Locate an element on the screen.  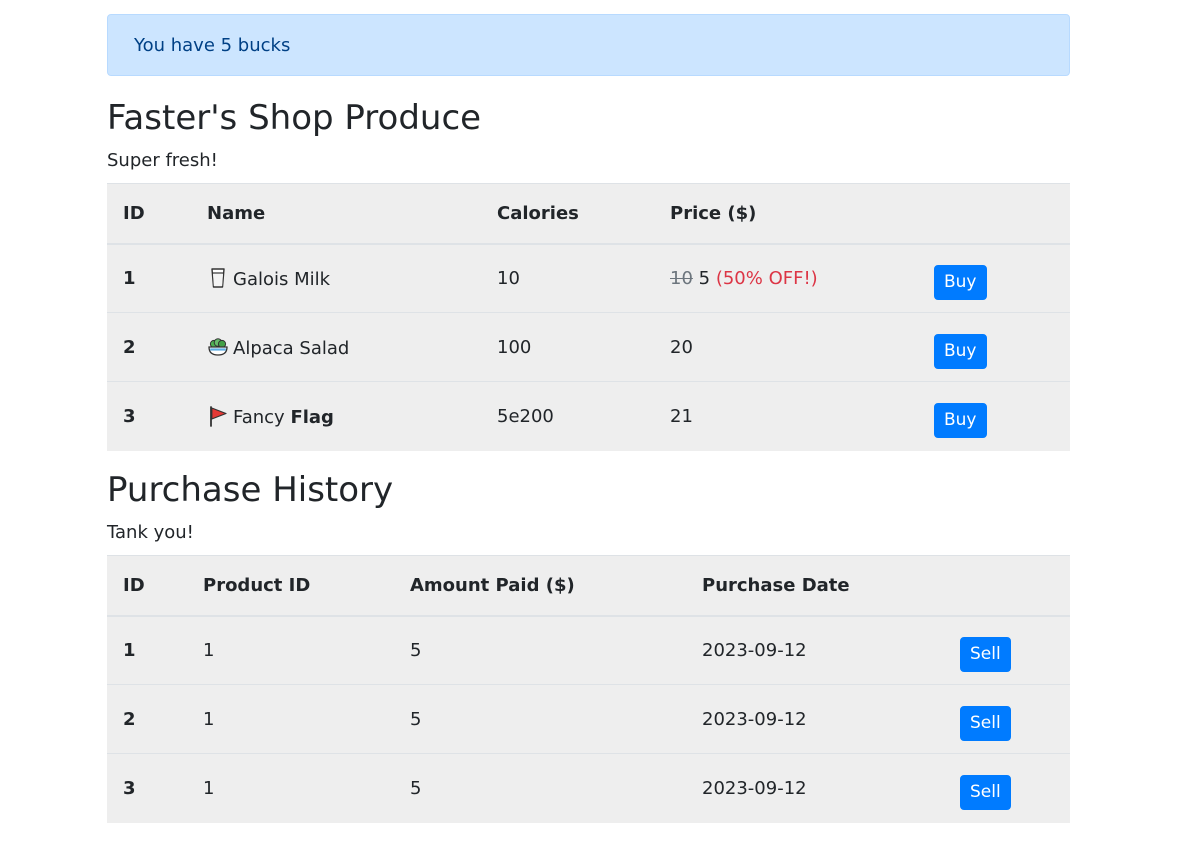
original-price: 10 is located at coordinates (681, 279).